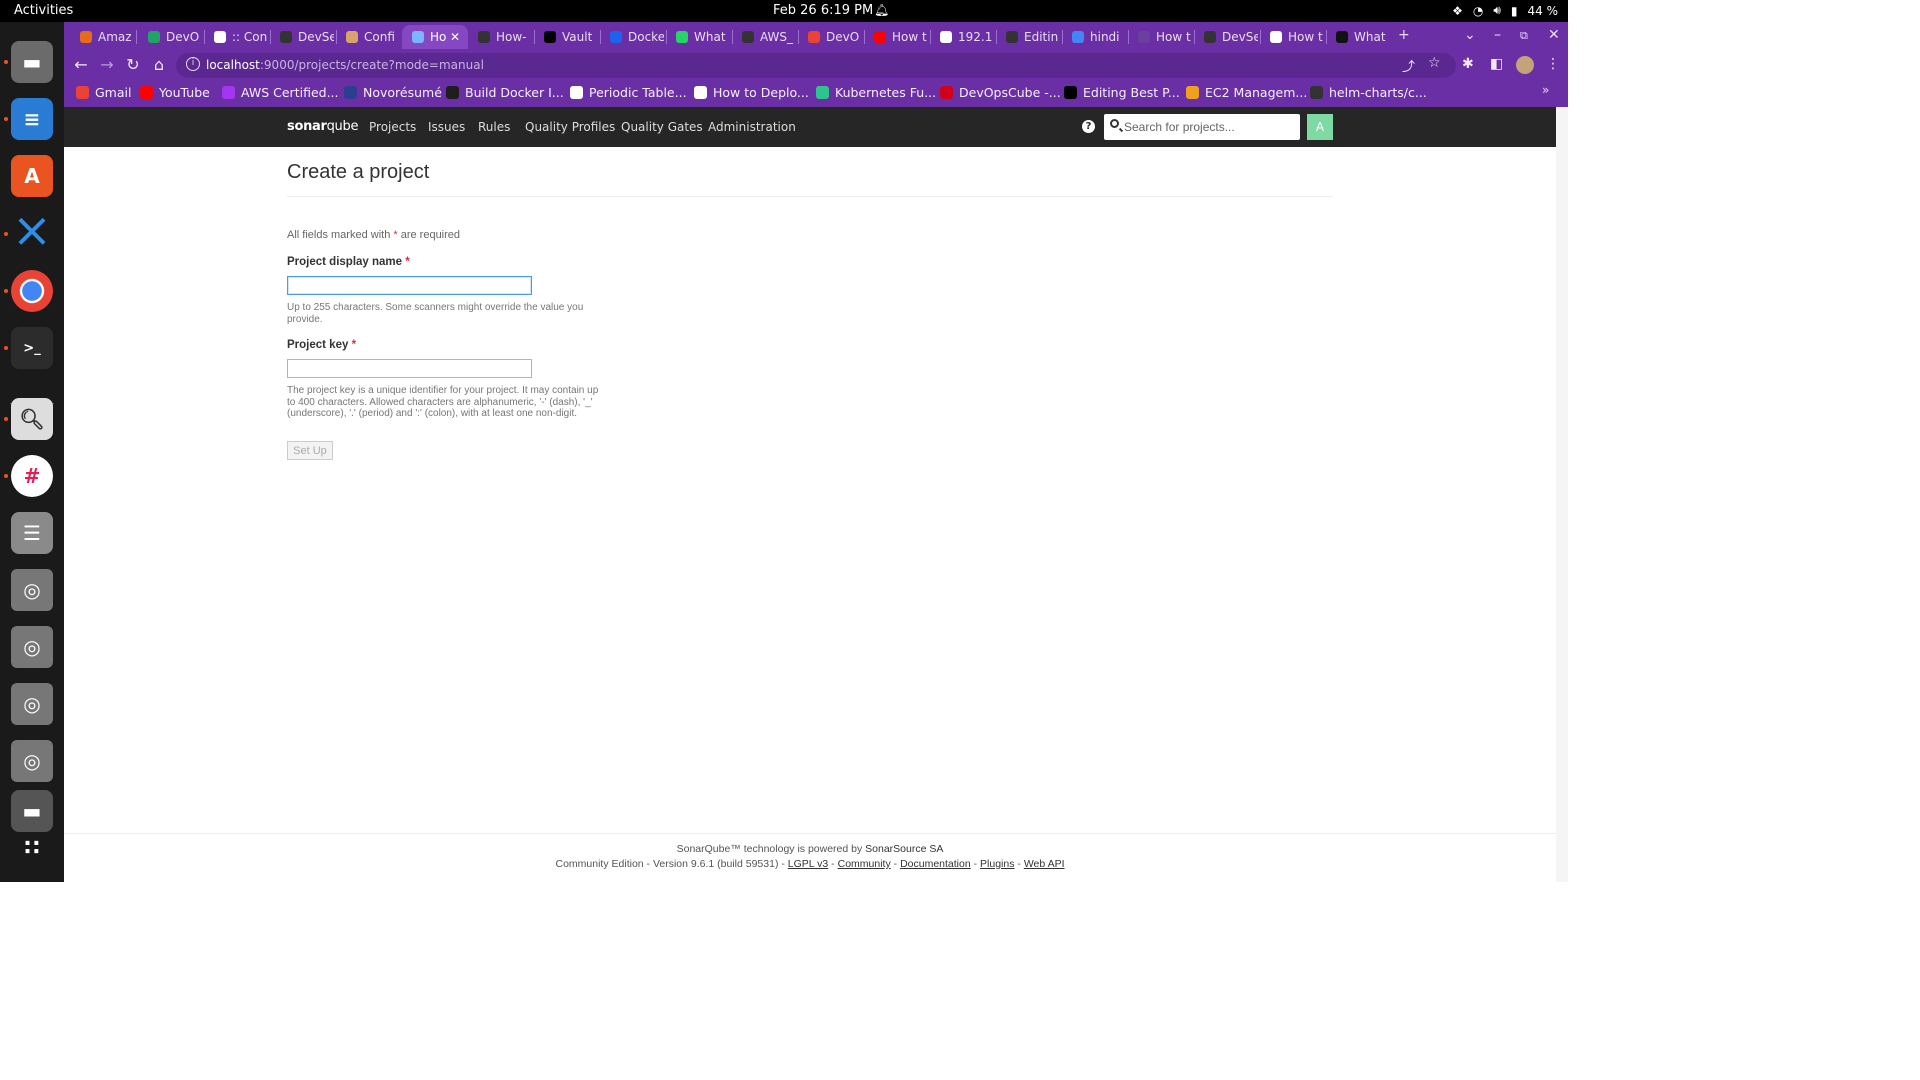 This screenshot has height=1080, width=1920. I want to click on page-scrollbar, so click(1562, 494).